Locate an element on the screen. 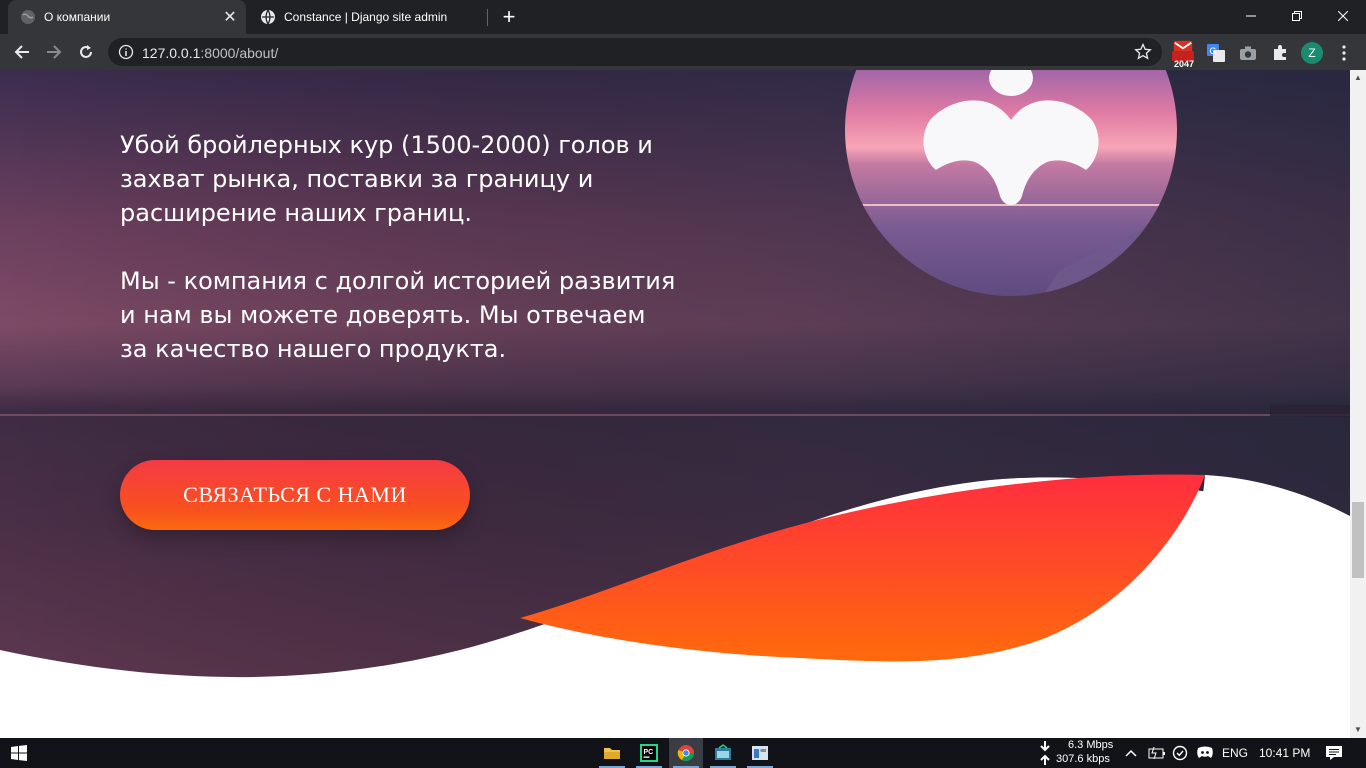  translate-extension-button: G is located at coordinates (1216, 53).